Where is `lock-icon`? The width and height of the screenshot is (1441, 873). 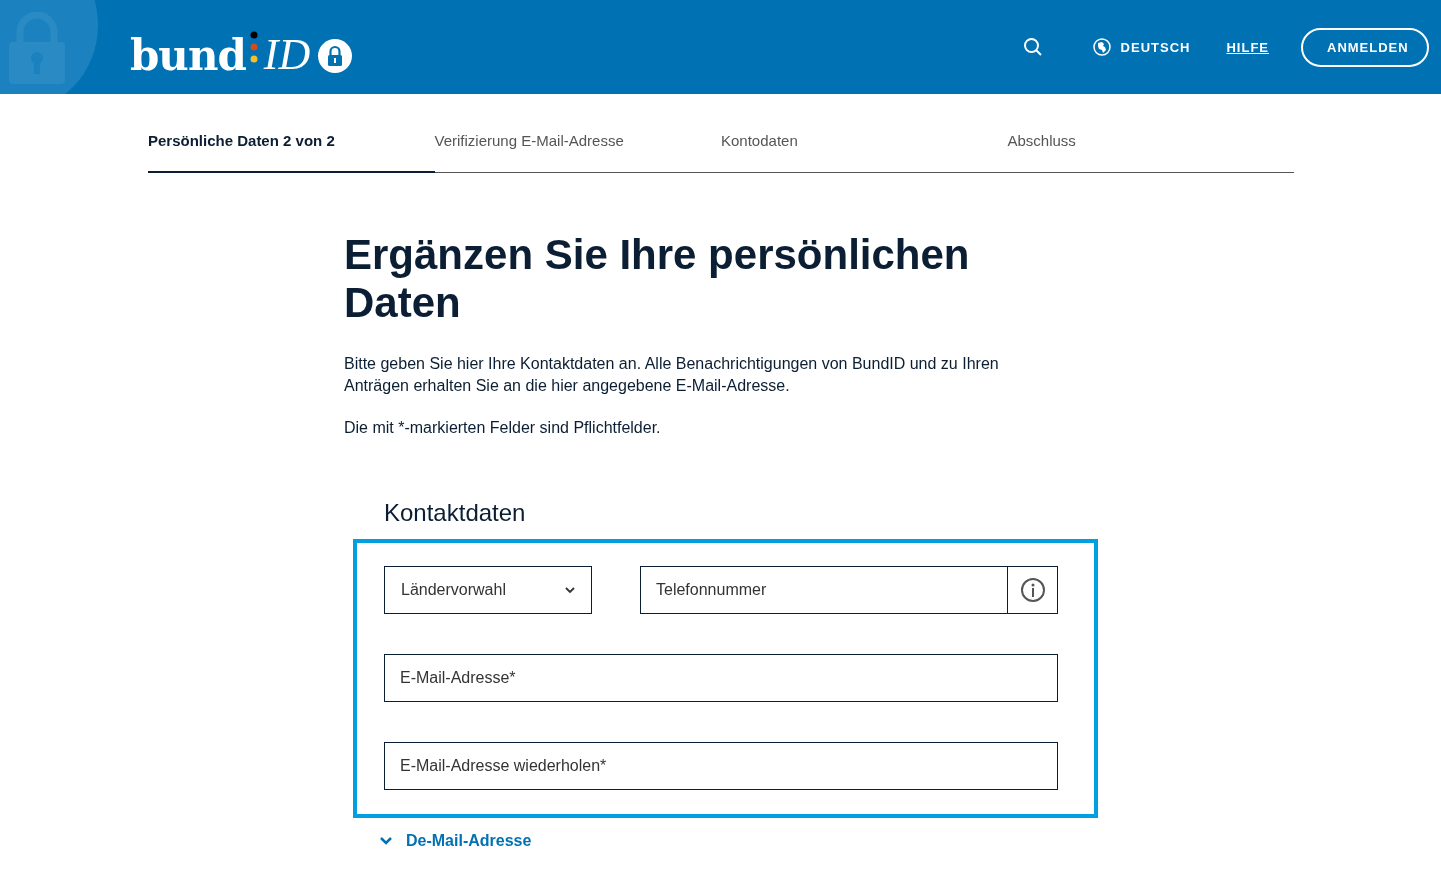
lock-icon is located at coordinates (335, 56).